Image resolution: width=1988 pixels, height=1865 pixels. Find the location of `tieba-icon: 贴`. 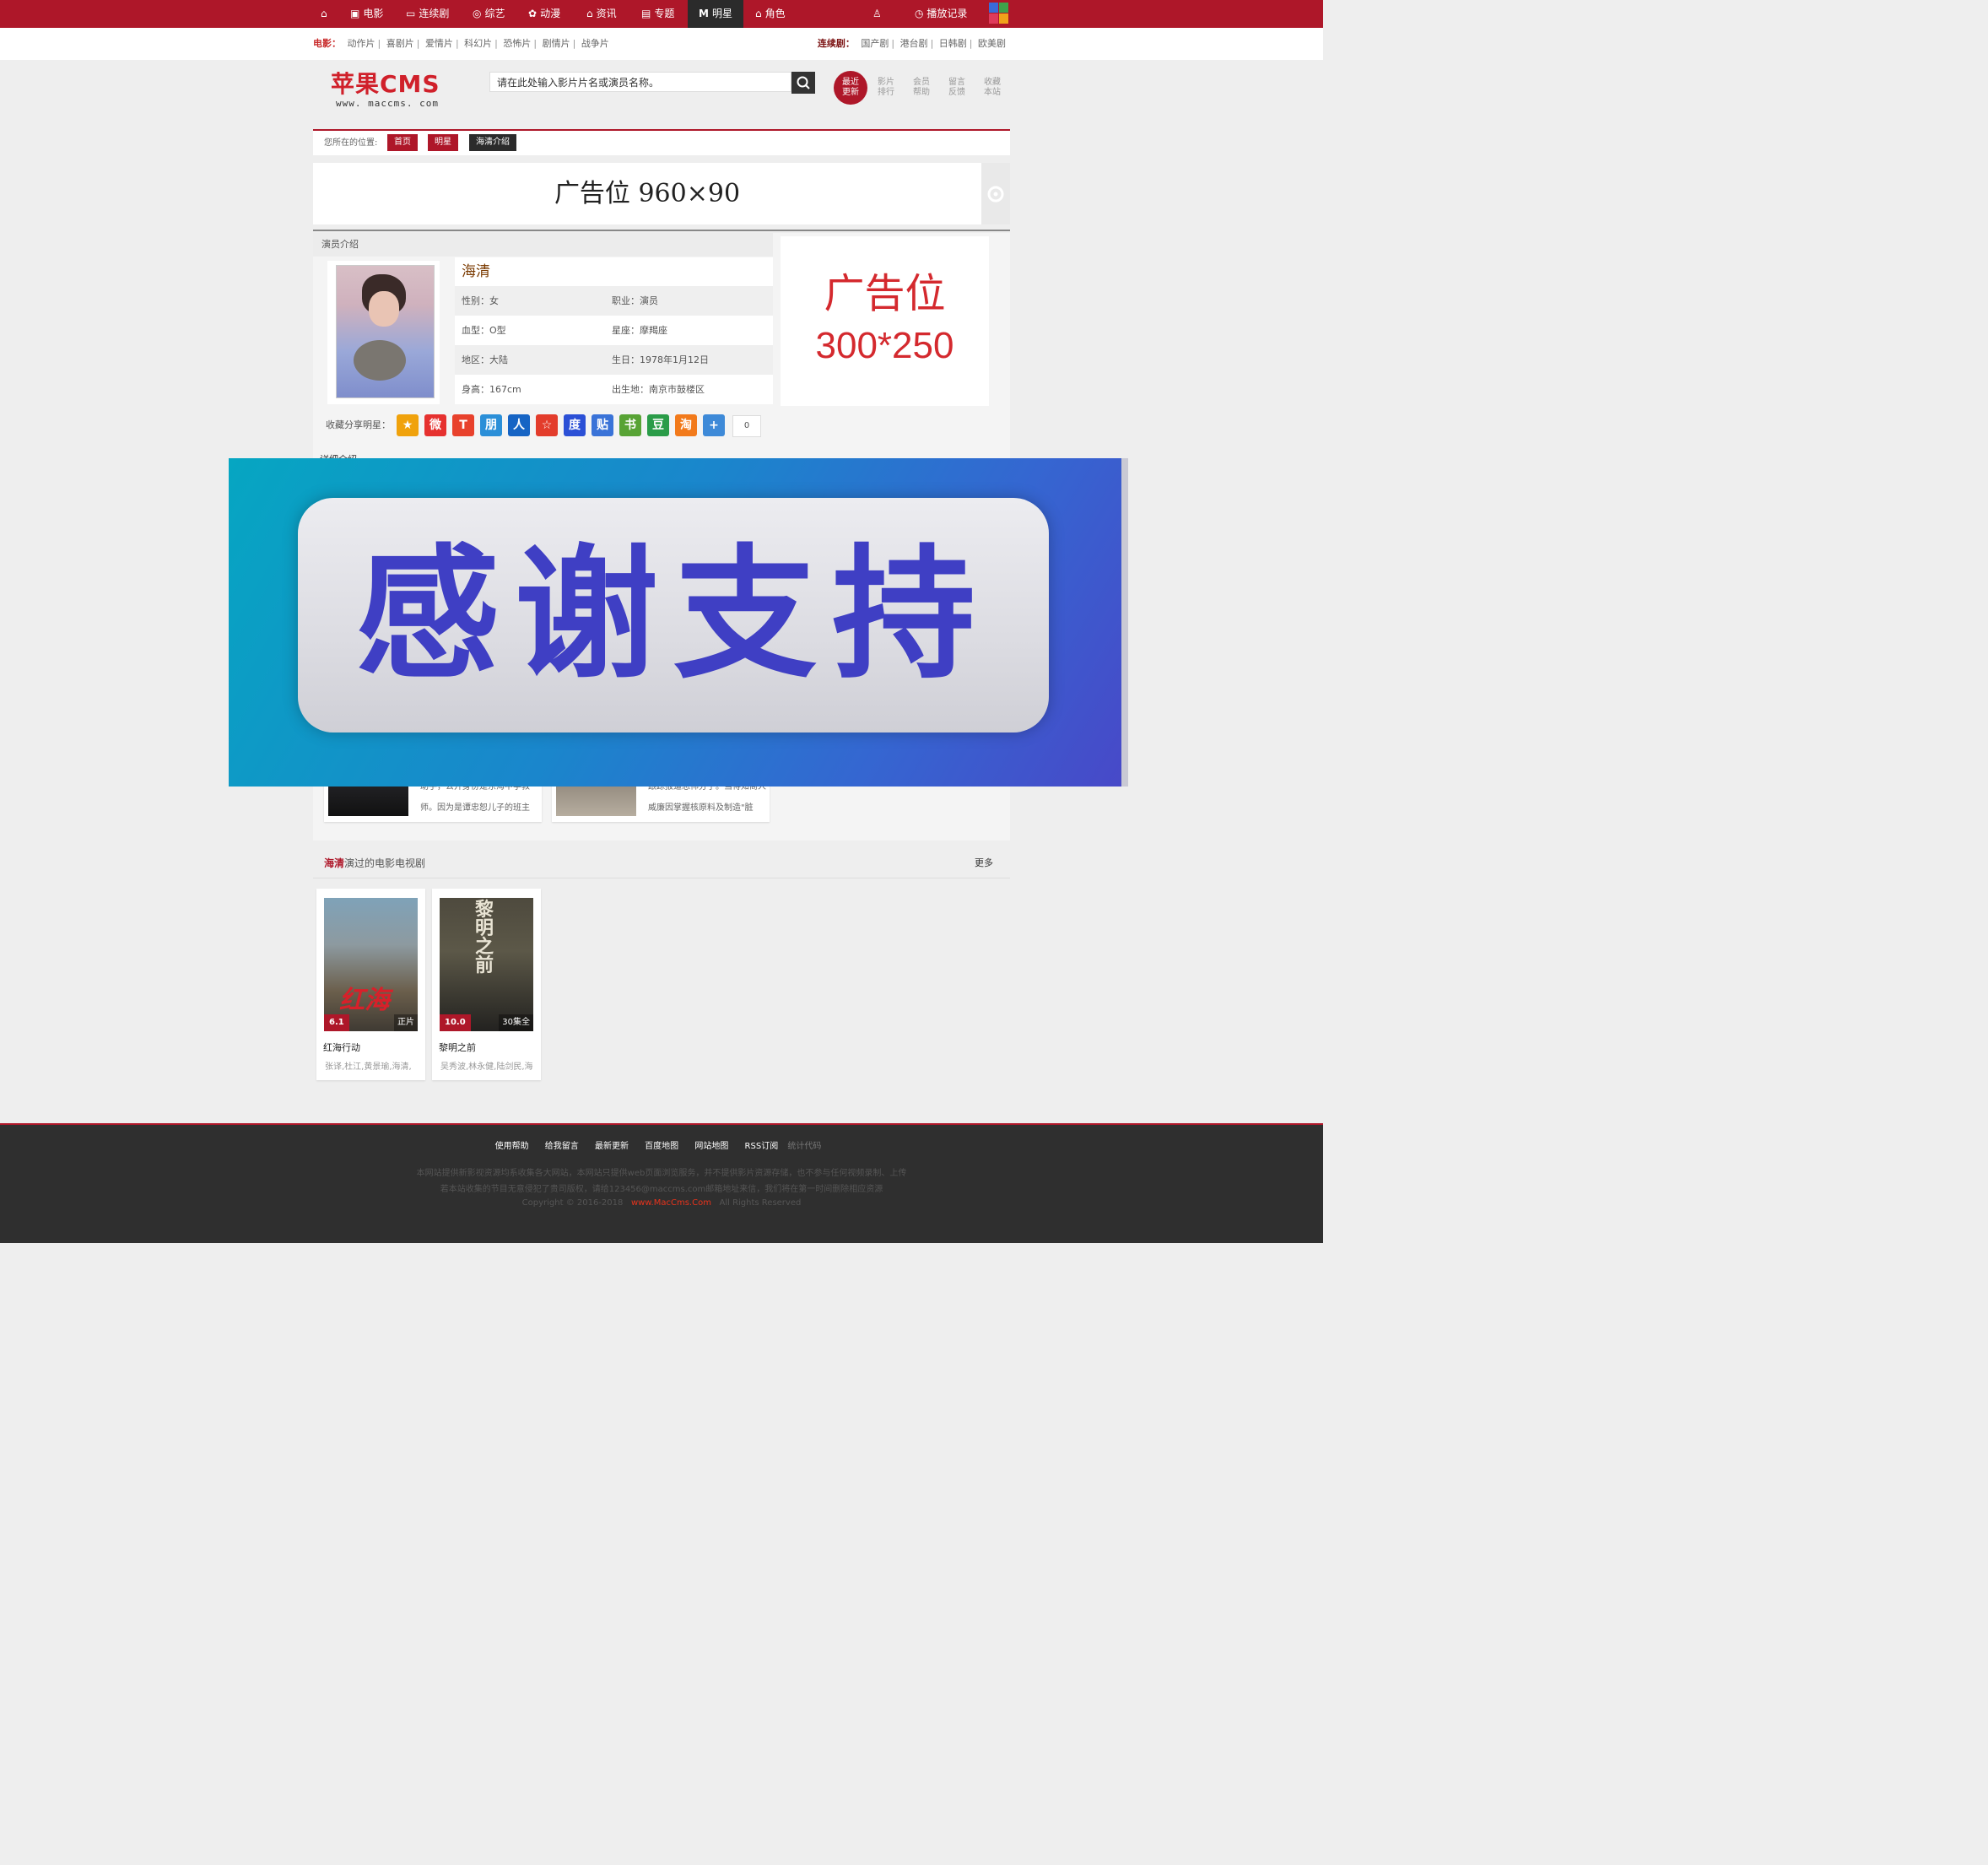

tieba-icon: 贴 is located at coordinates (602, 425).